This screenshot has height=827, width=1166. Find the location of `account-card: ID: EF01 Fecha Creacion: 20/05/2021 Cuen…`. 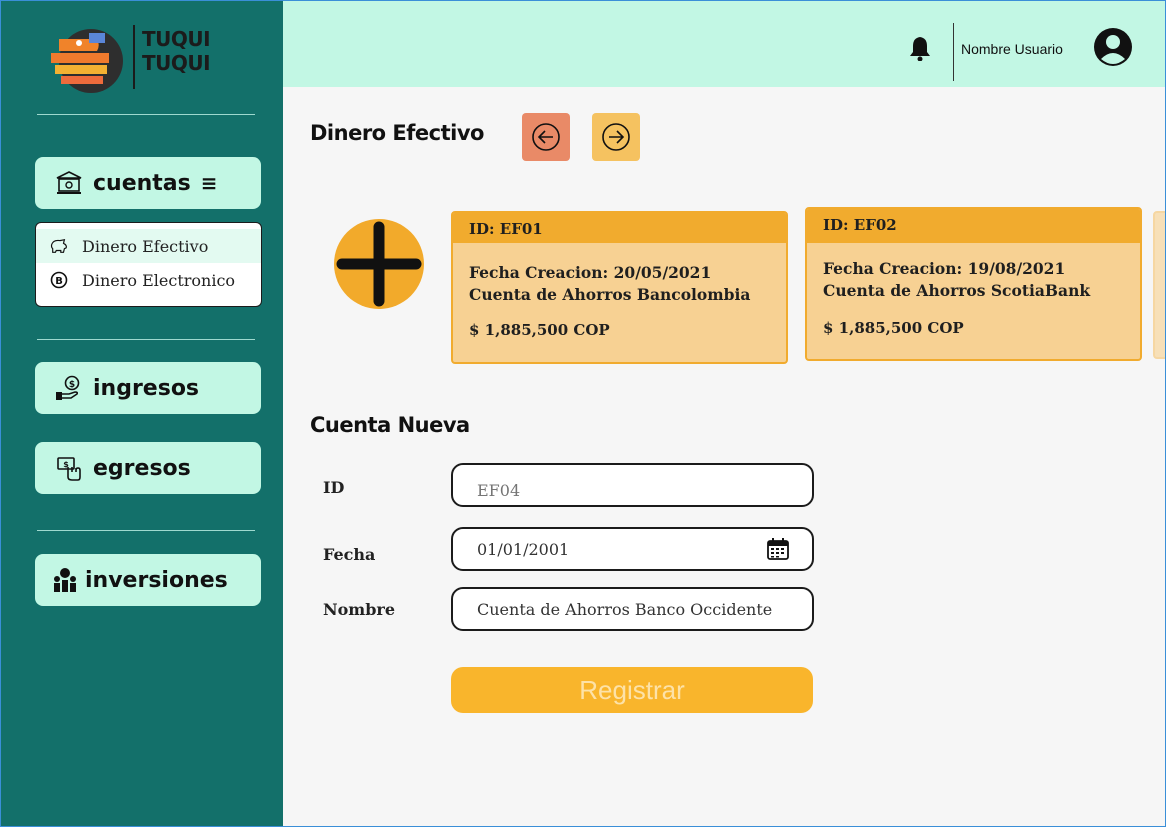

account-card: ID: EF01 Fecha Creacion: 20/05/2021 Cuen… is located at coordinates (619, 287).